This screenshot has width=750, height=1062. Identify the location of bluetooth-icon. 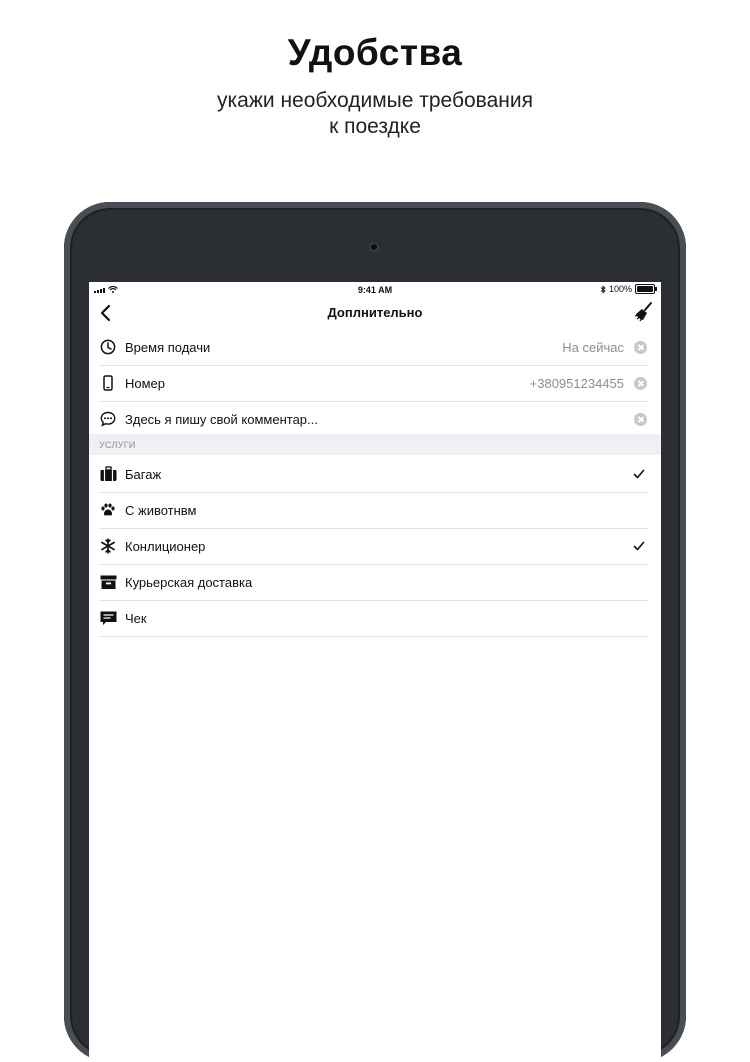
(603, 289).